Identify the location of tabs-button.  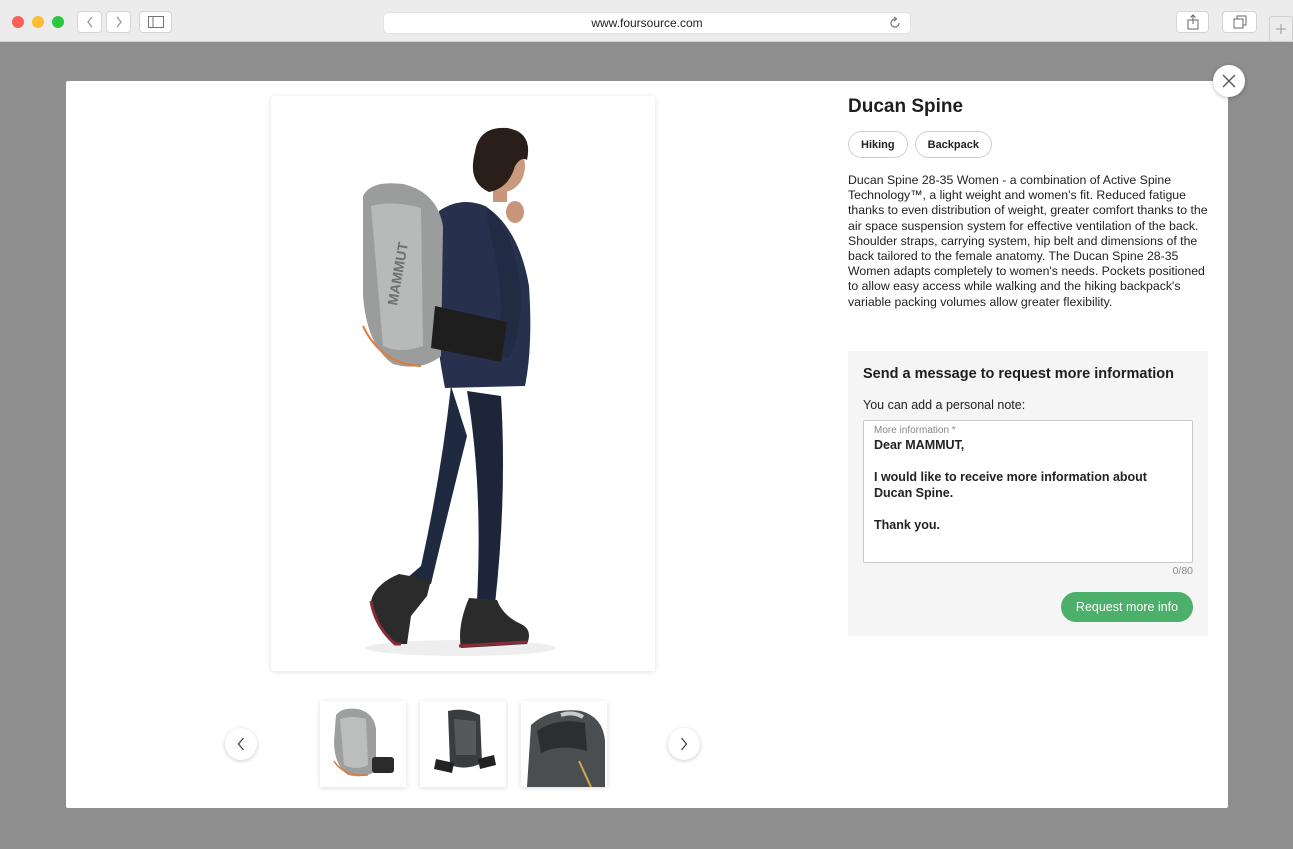
(1239, 22).